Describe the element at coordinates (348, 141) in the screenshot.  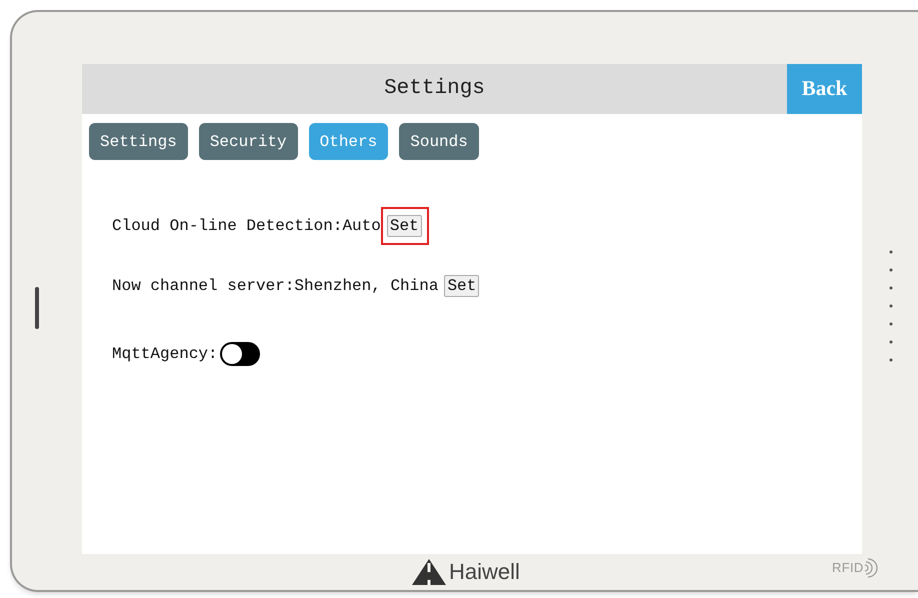
I see `tab: Others` at that location.